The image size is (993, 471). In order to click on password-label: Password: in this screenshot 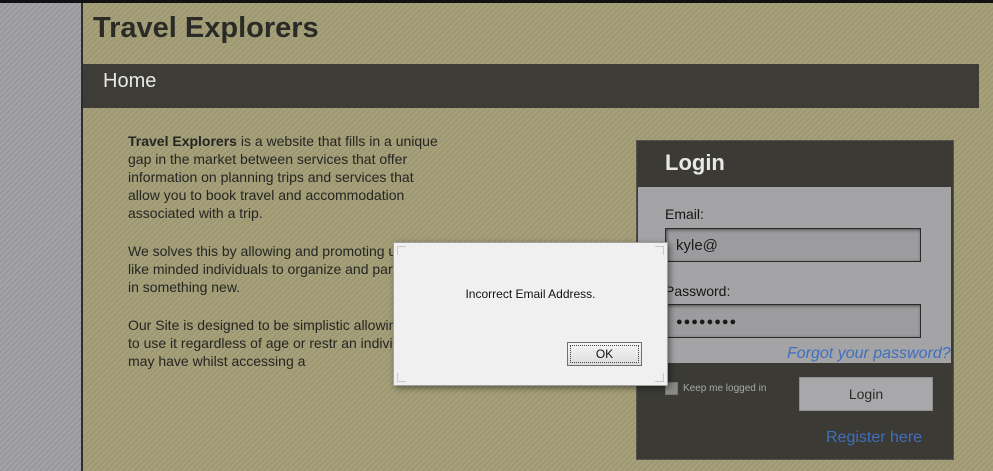, I will do `click(698, 291)`.